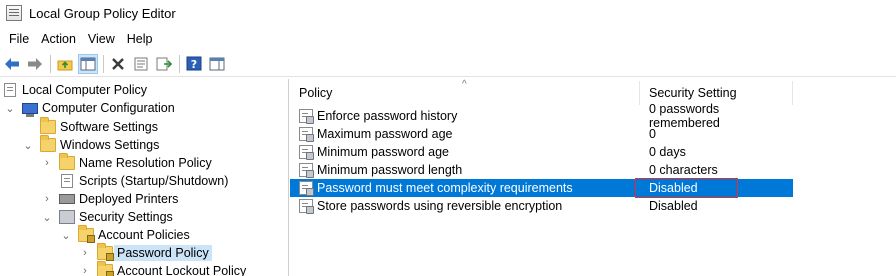 This screenshot has height=276, width=896. Describe the element at coordinates (383, 152) in the screenshot. I see `policy-name: Minimum password age` at that location.